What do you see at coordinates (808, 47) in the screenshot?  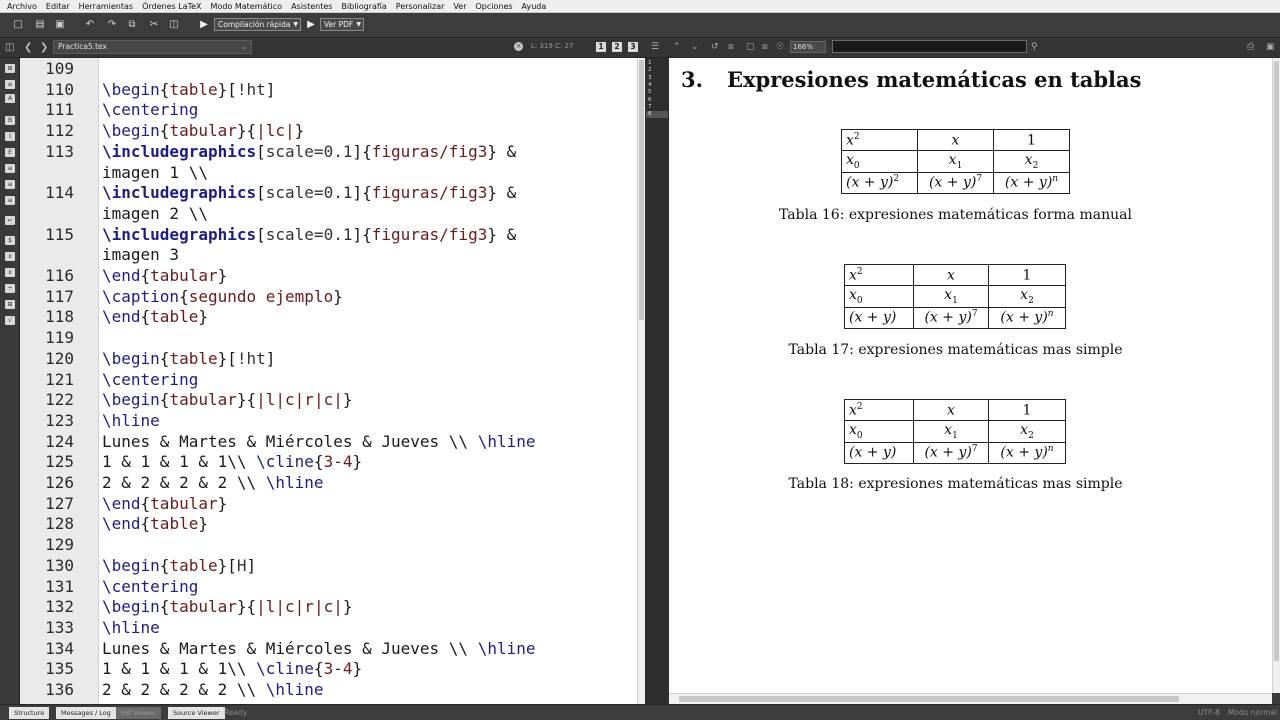 I see `zoom-select: 166%` at bounding box center [808, 47].